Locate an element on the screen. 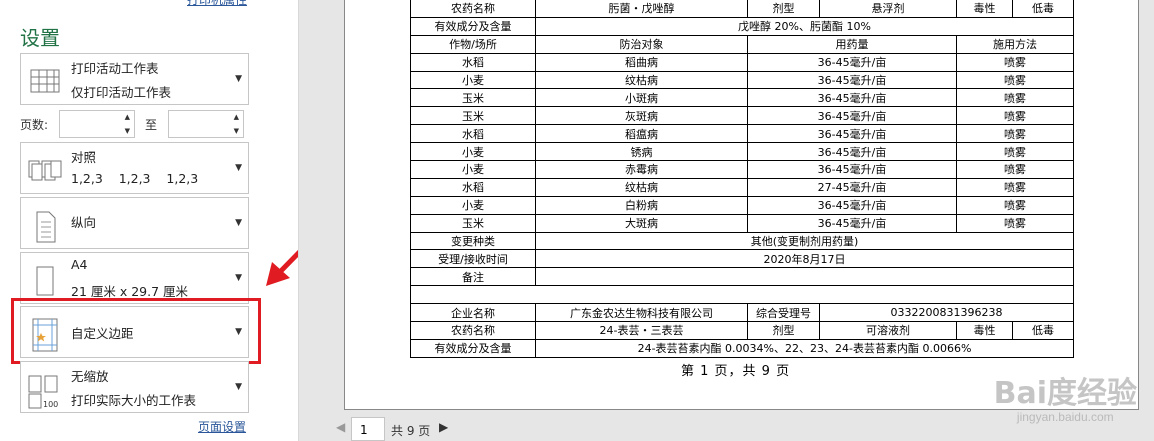 This screenshot has height=441, width=1154. table-cell: 戊唑醇 20%、肟菌酯 10% is located at coordinates (804, 26).